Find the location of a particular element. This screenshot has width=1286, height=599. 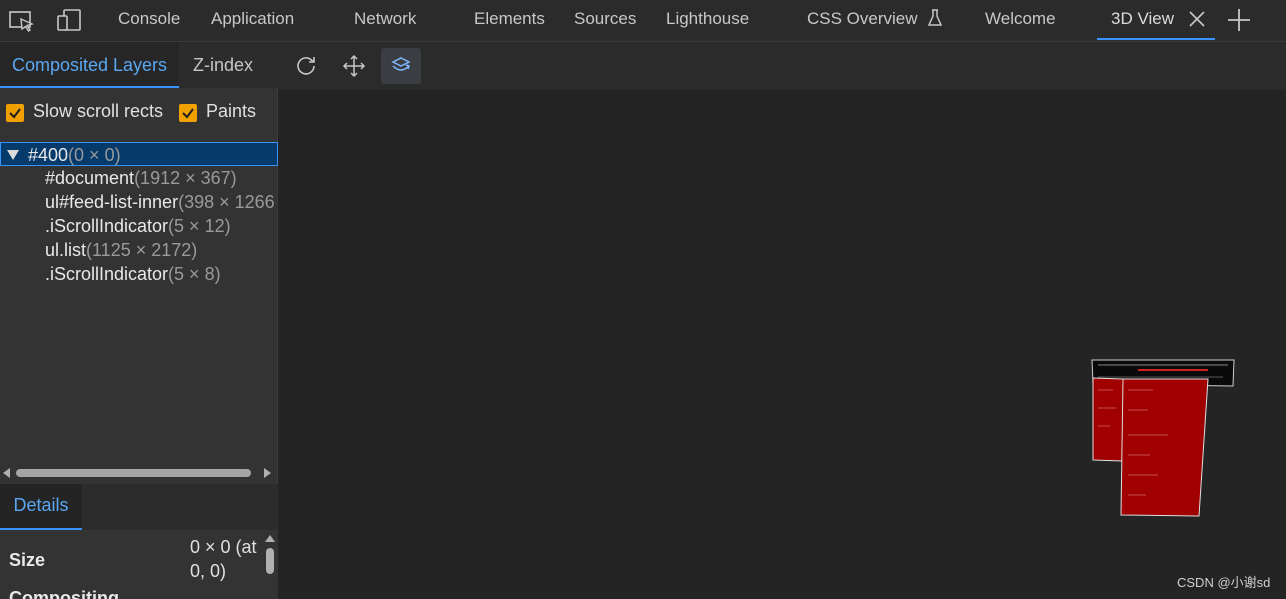

tree-row: .iScrollIndicator(5 × 8) is located at coordinates (139, 274).